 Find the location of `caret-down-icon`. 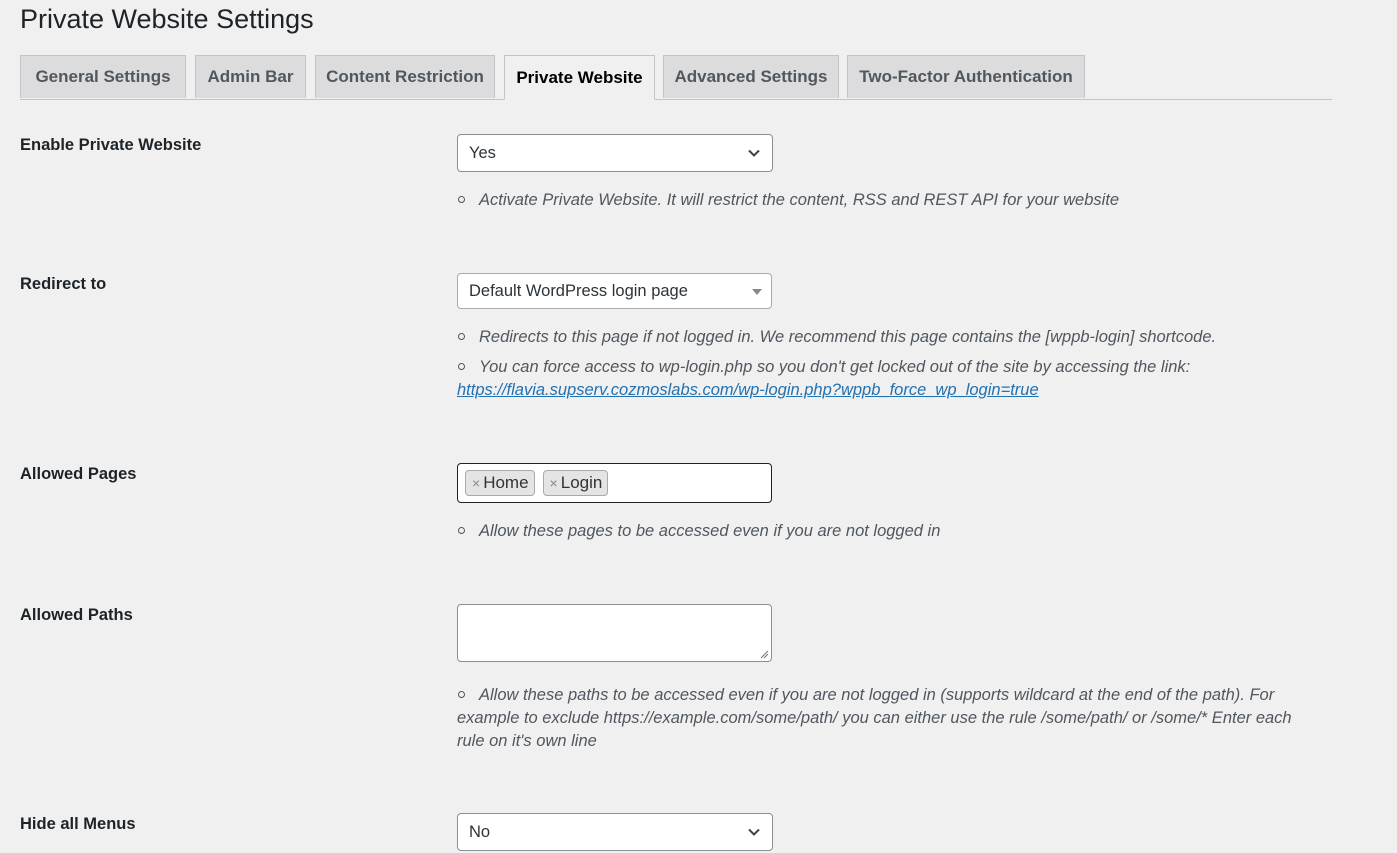

caret-down-icon is located at coordinates (757, 292).